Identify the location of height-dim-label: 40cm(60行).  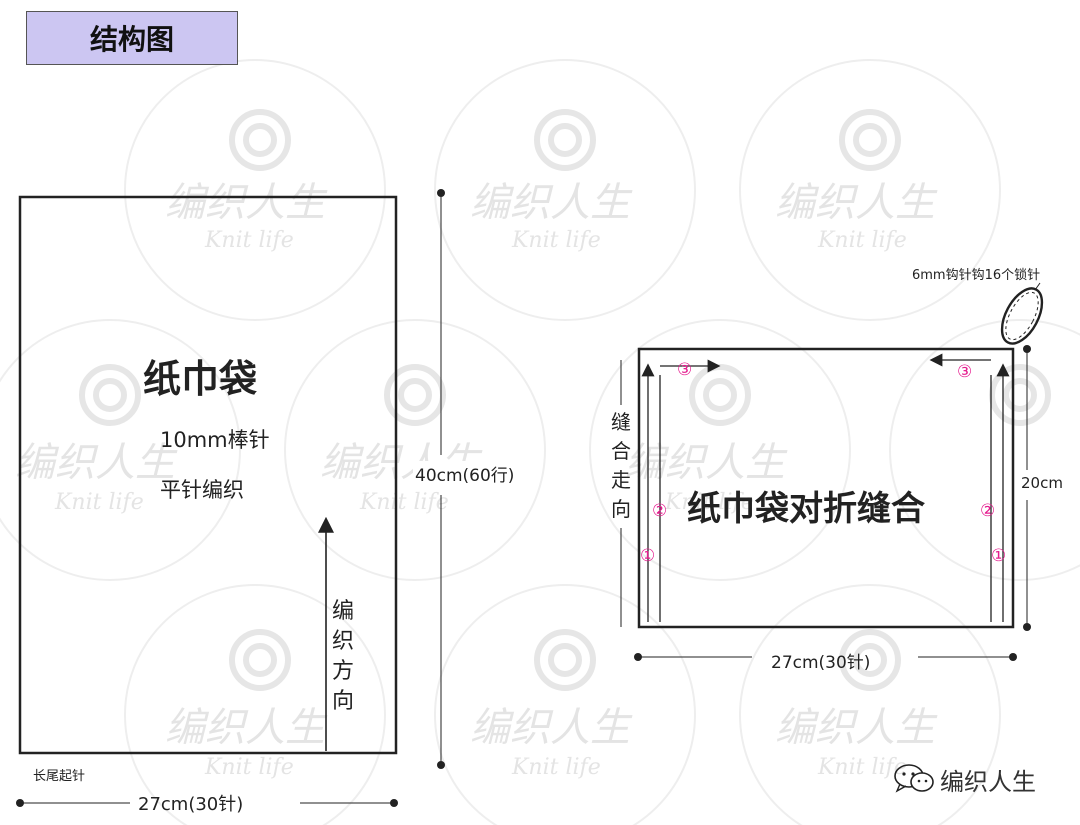
(465, 473).